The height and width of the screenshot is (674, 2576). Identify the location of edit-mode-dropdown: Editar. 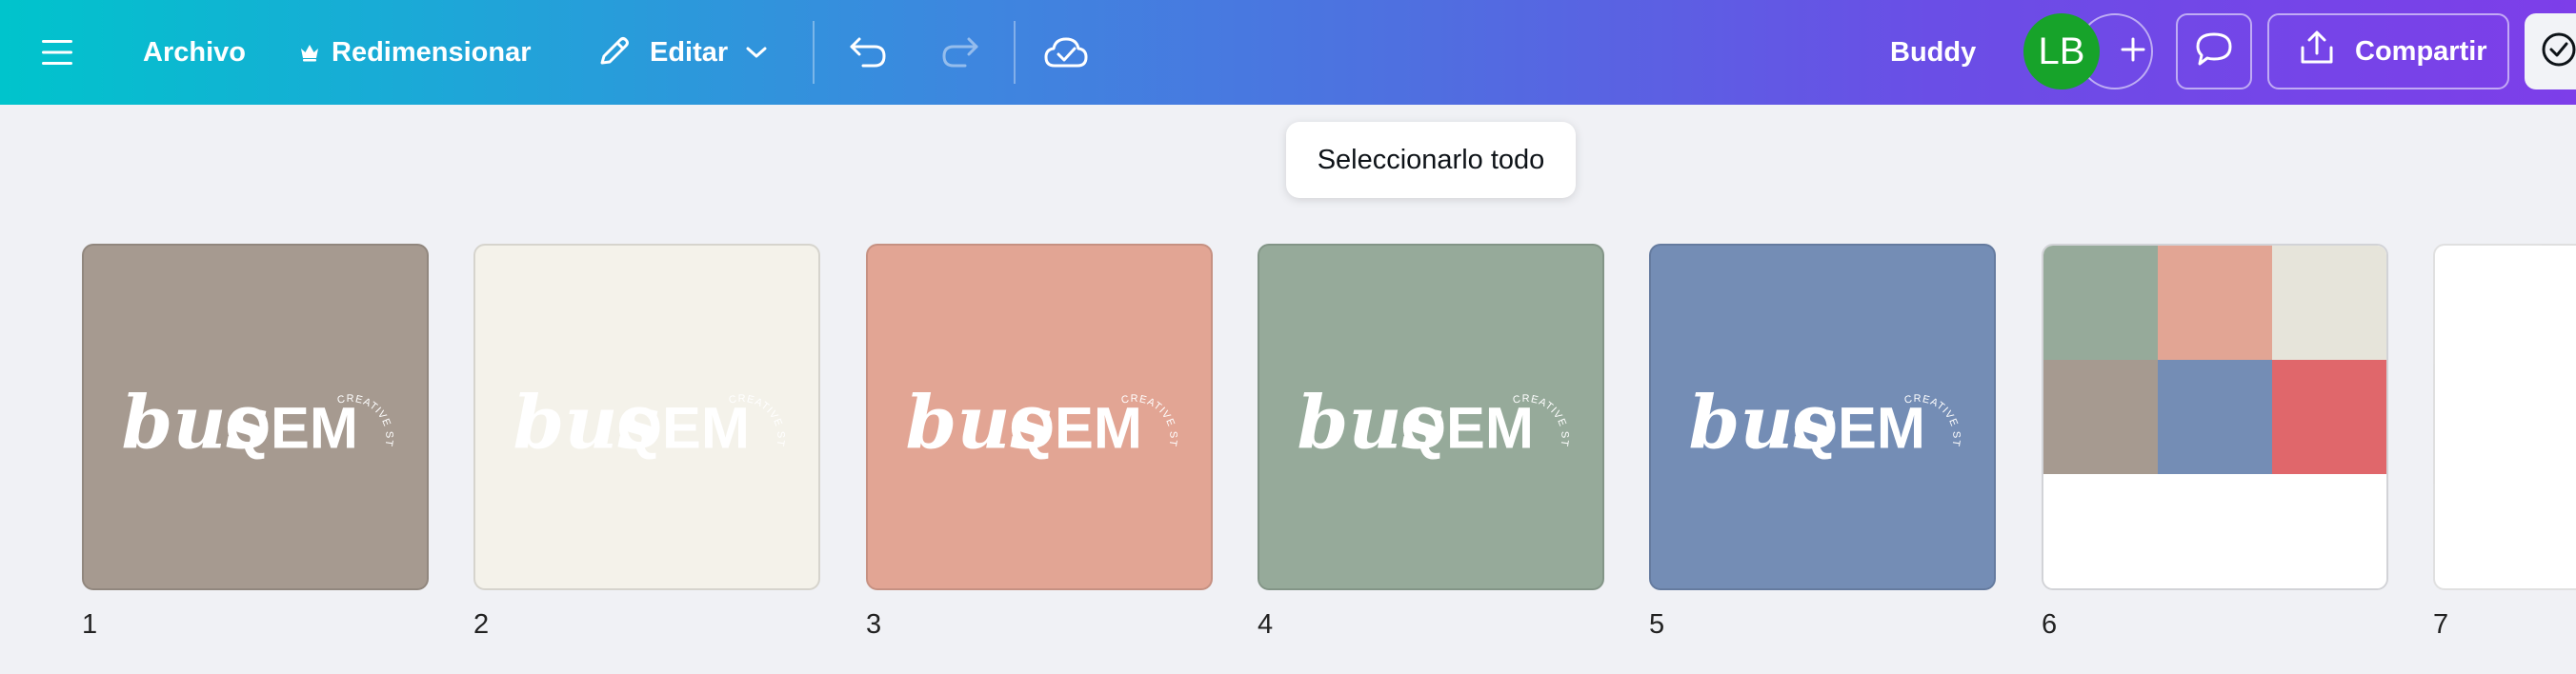
(681, 53).